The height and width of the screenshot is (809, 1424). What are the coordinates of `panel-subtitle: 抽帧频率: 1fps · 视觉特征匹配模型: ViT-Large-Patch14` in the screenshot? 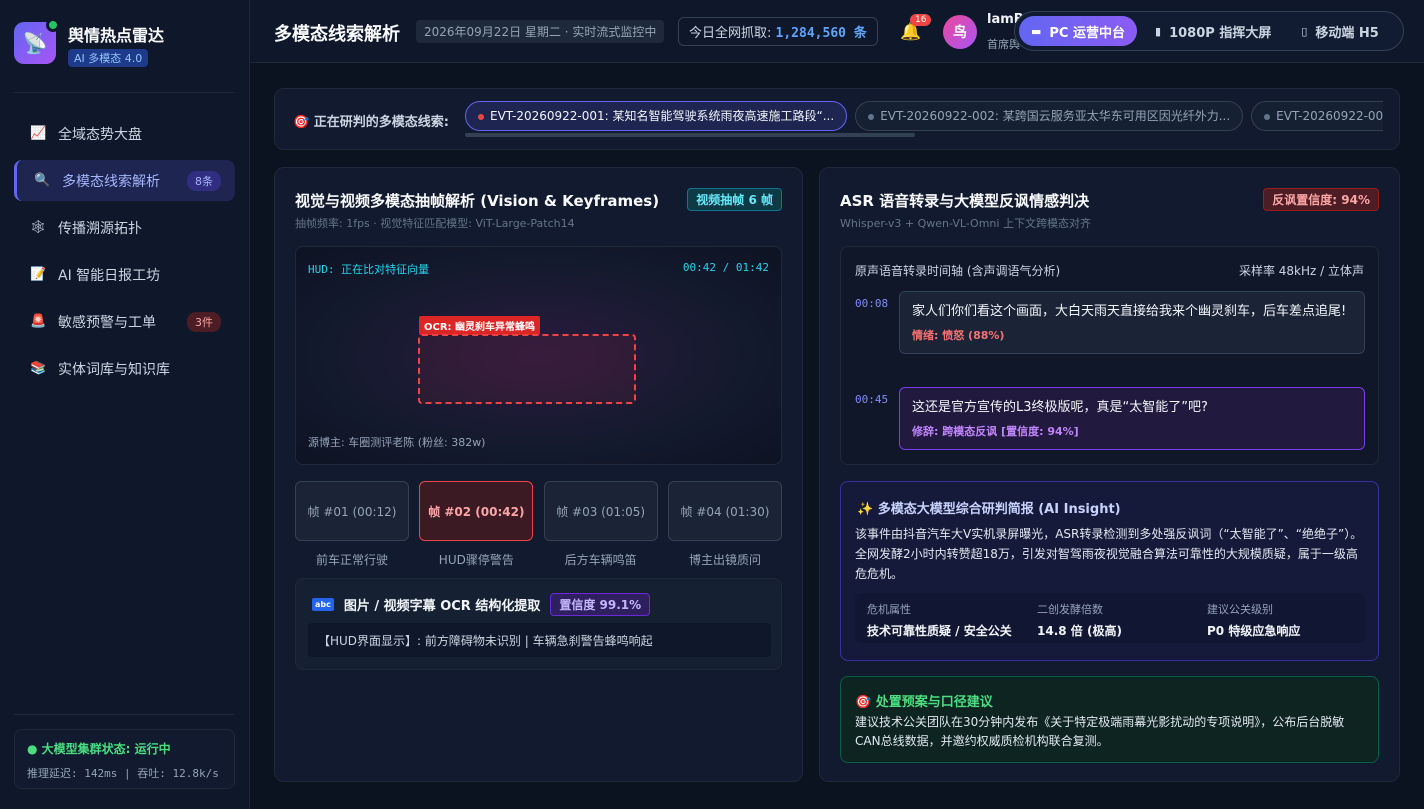 It's located at (435, 223).